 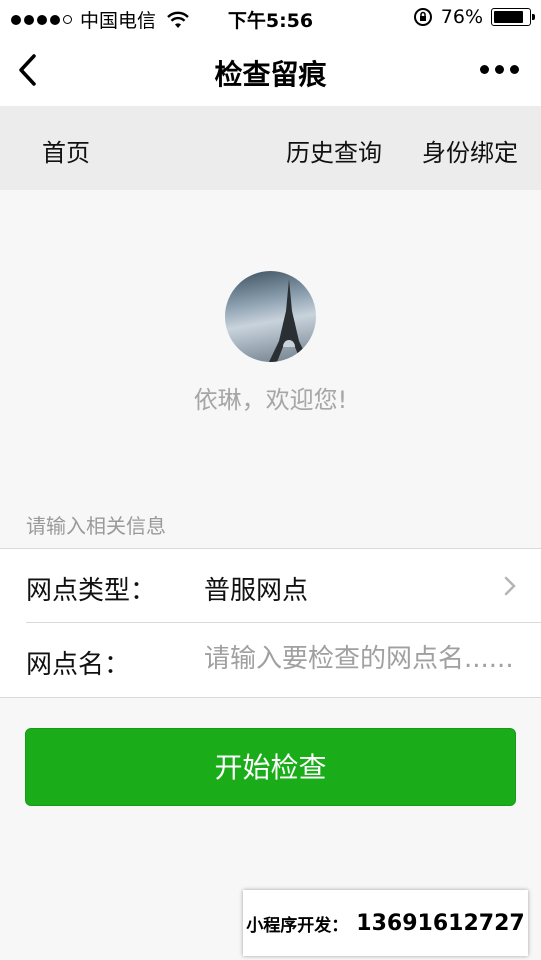 What do you see at coordinates (440, 923) in the screenshot?
I see `promo-phone: 13691612727` at bounding box center [440, 923].